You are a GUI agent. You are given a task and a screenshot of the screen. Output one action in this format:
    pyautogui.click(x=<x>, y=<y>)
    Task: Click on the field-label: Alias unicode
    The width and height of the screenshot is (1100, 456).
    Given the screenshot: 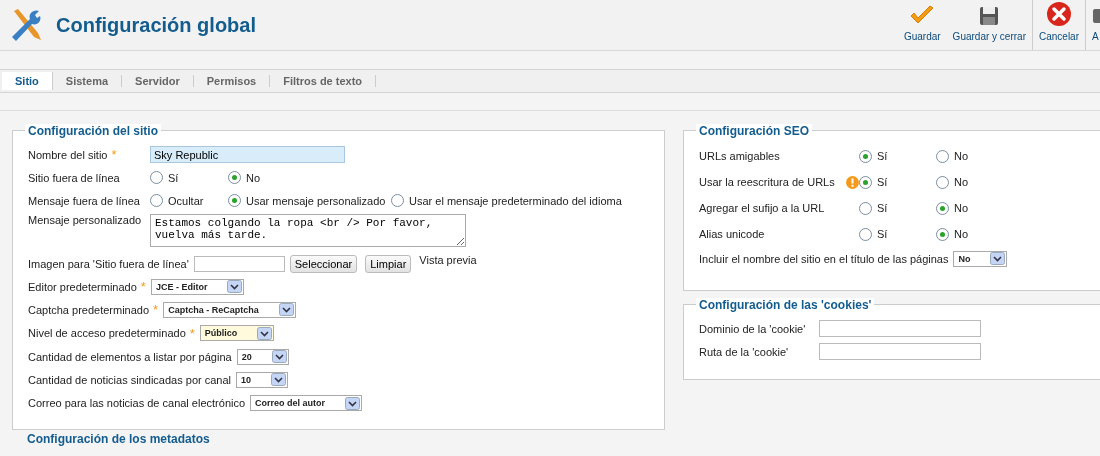 What is the action you would take?
    pyautogui.click(x=732, y=234)
    